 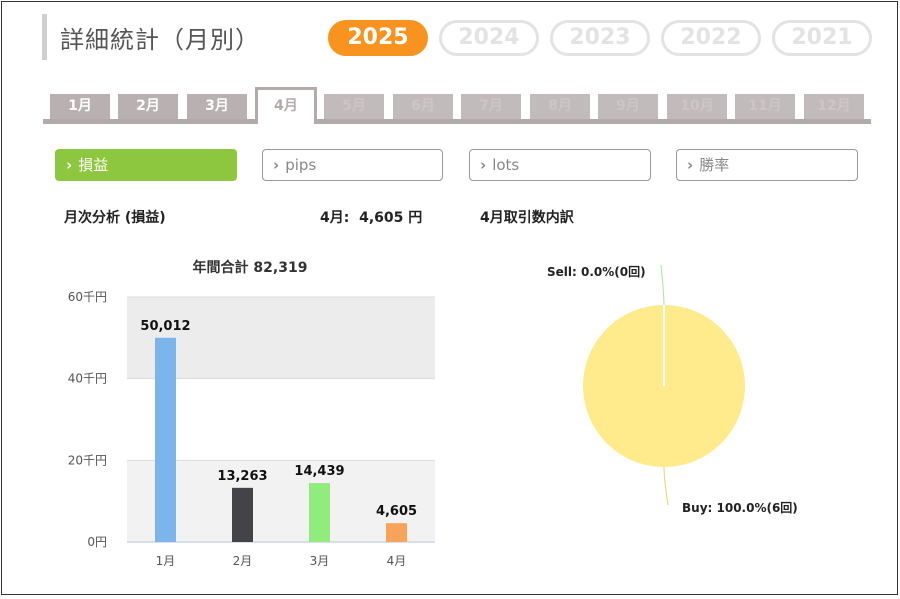 What do you see at coordinates (87, 379) in the screenshot?
I see `y-tick-label: 40千円` at bounding box center [87, 379].